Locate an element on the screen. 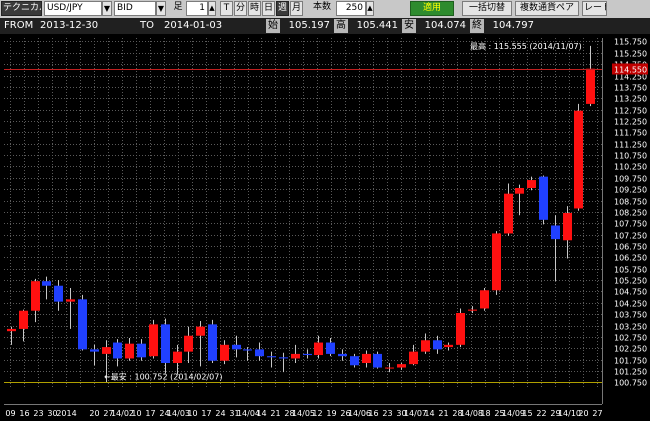 The width and height of the screenshot is (650, 421). interval-week-button: 週 is located at coordinates (282, 8).